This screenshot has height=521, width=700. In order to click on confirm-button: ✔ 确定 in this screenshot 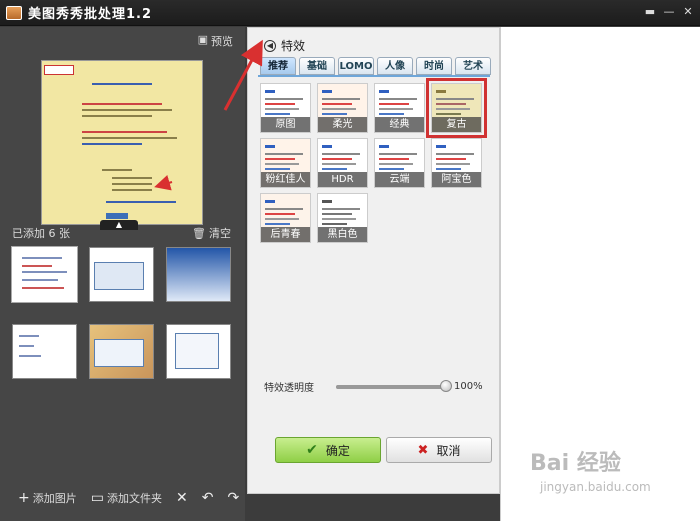, I will do `click(328, 450)`.